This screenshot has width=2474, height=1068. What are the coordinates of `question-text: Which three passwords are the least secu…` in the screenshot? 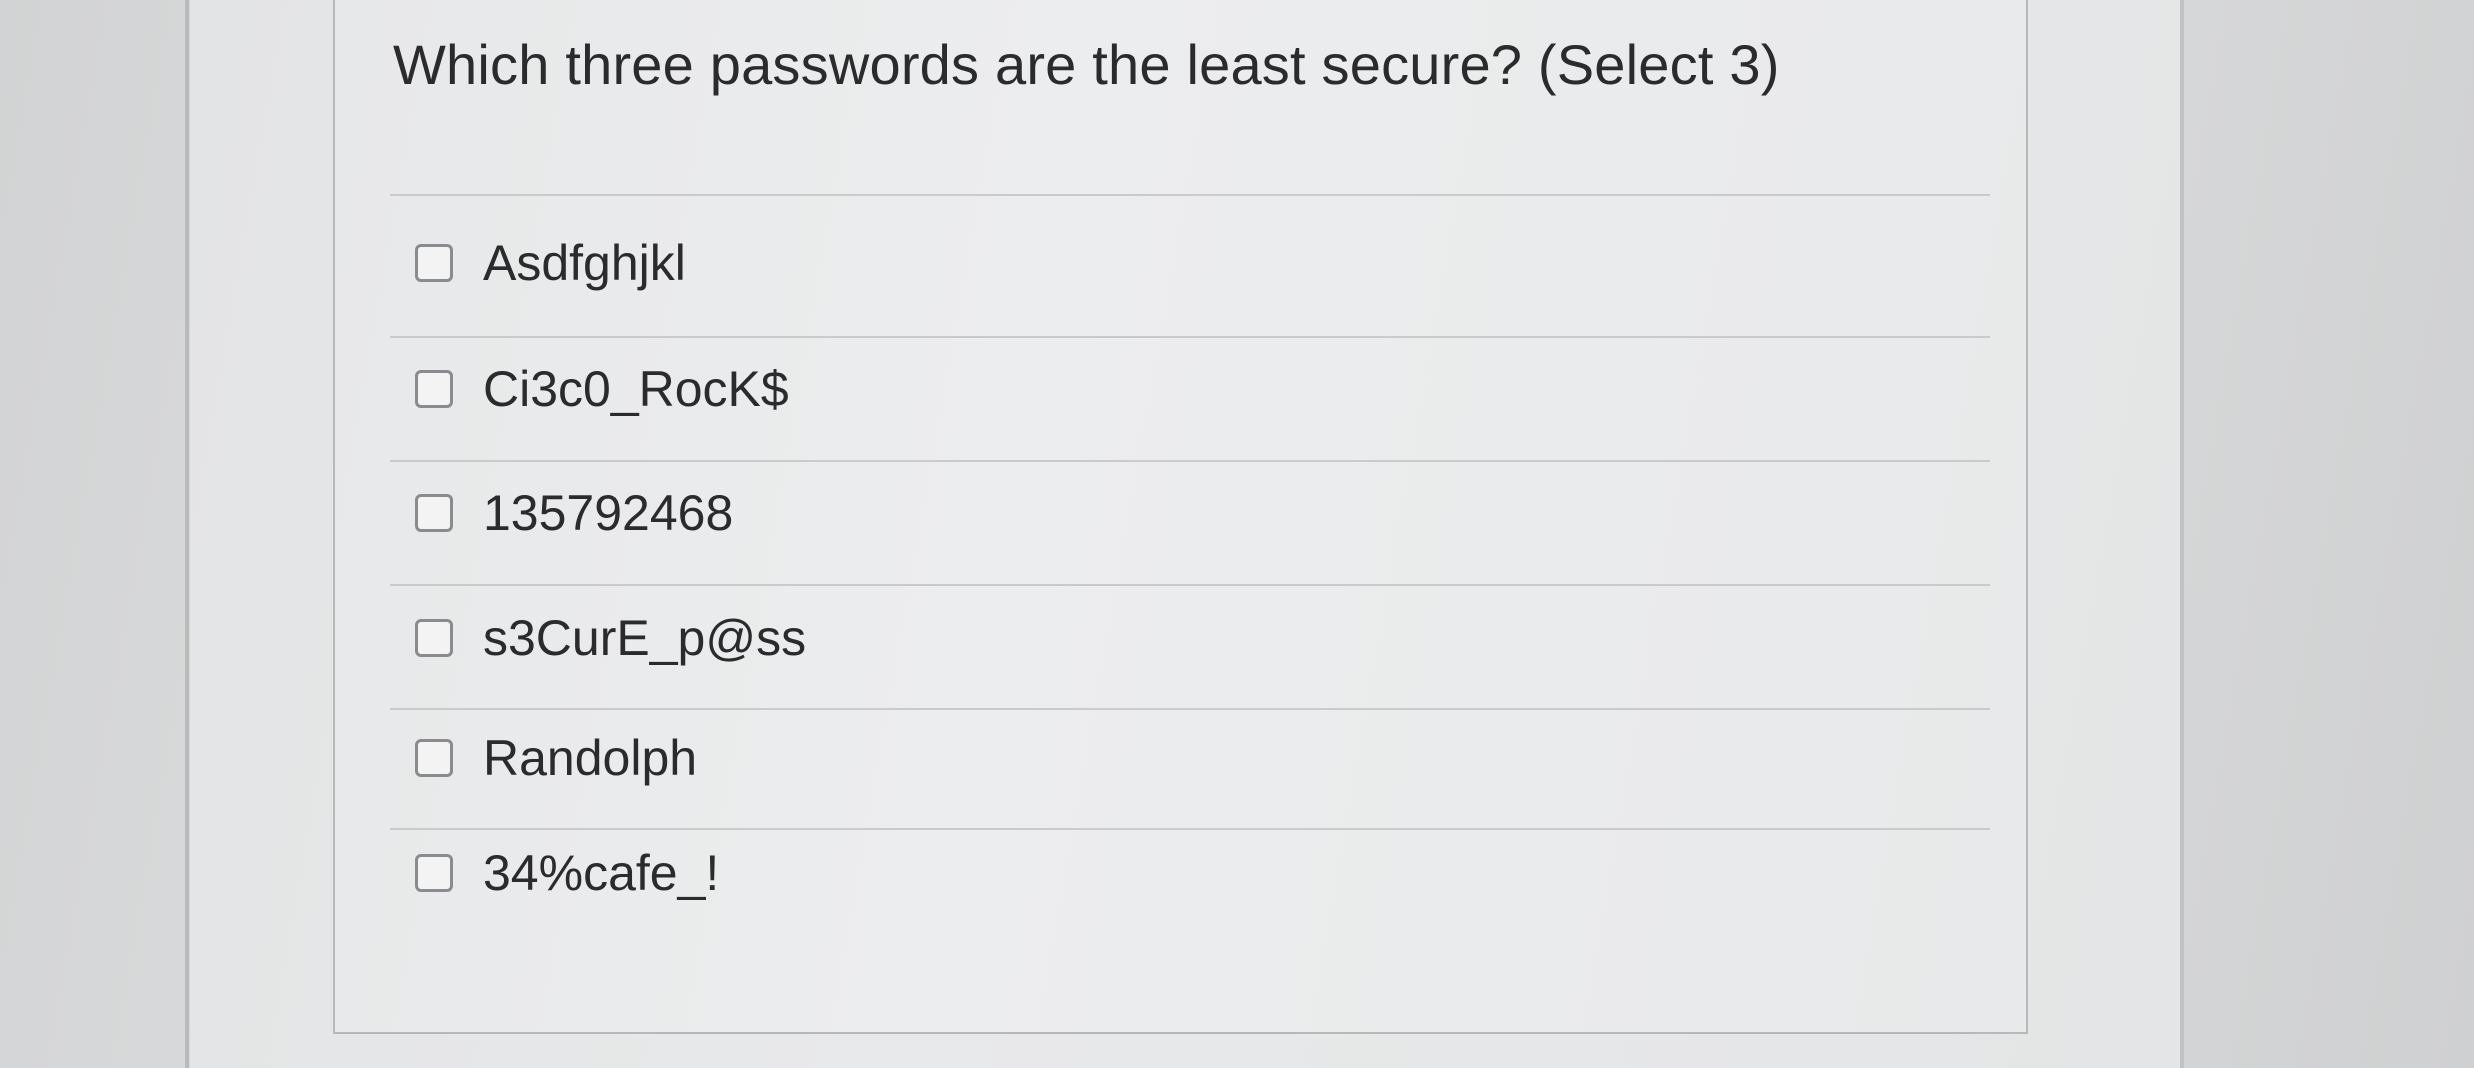 It's located at (1086, 64).